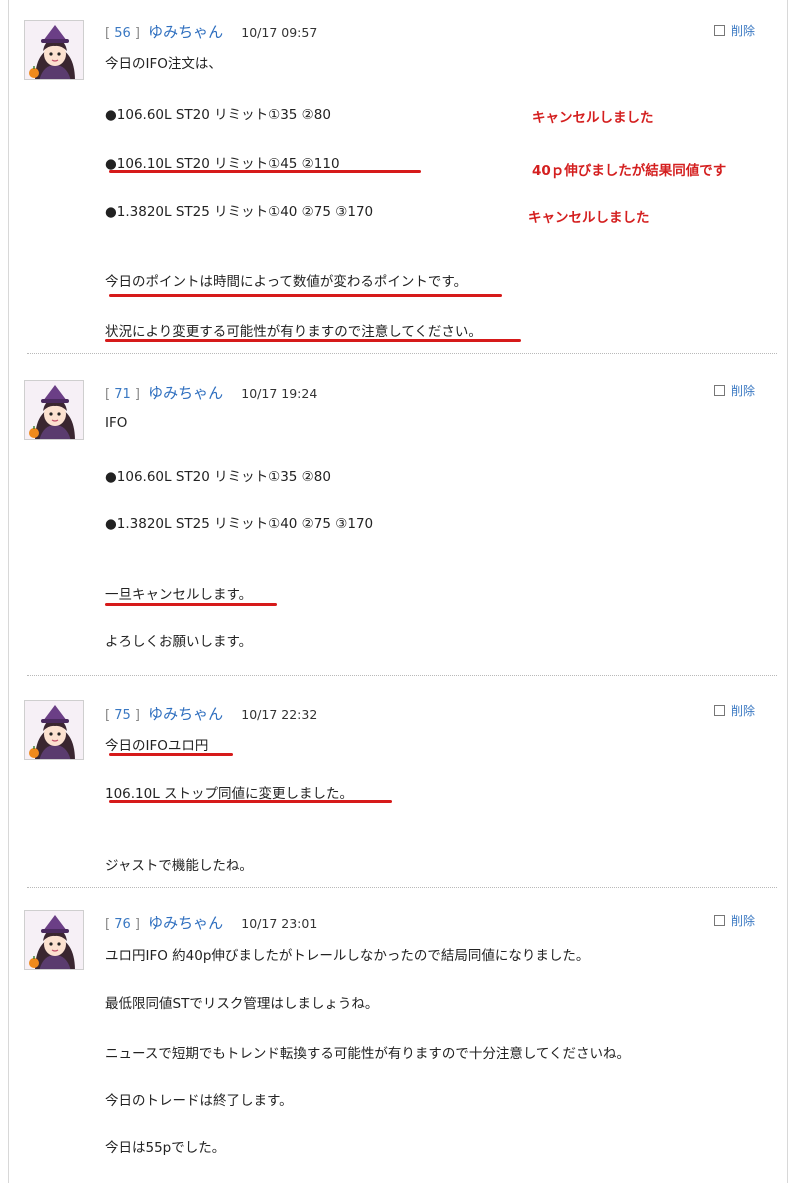 Image resolution: width=800 pixels, height=1183 pixels. Describe the element at coordinates (222, 164) in the screenshot. I see `post-text-line: ●106.10L ST20 リミット①45 ②110` at that location.